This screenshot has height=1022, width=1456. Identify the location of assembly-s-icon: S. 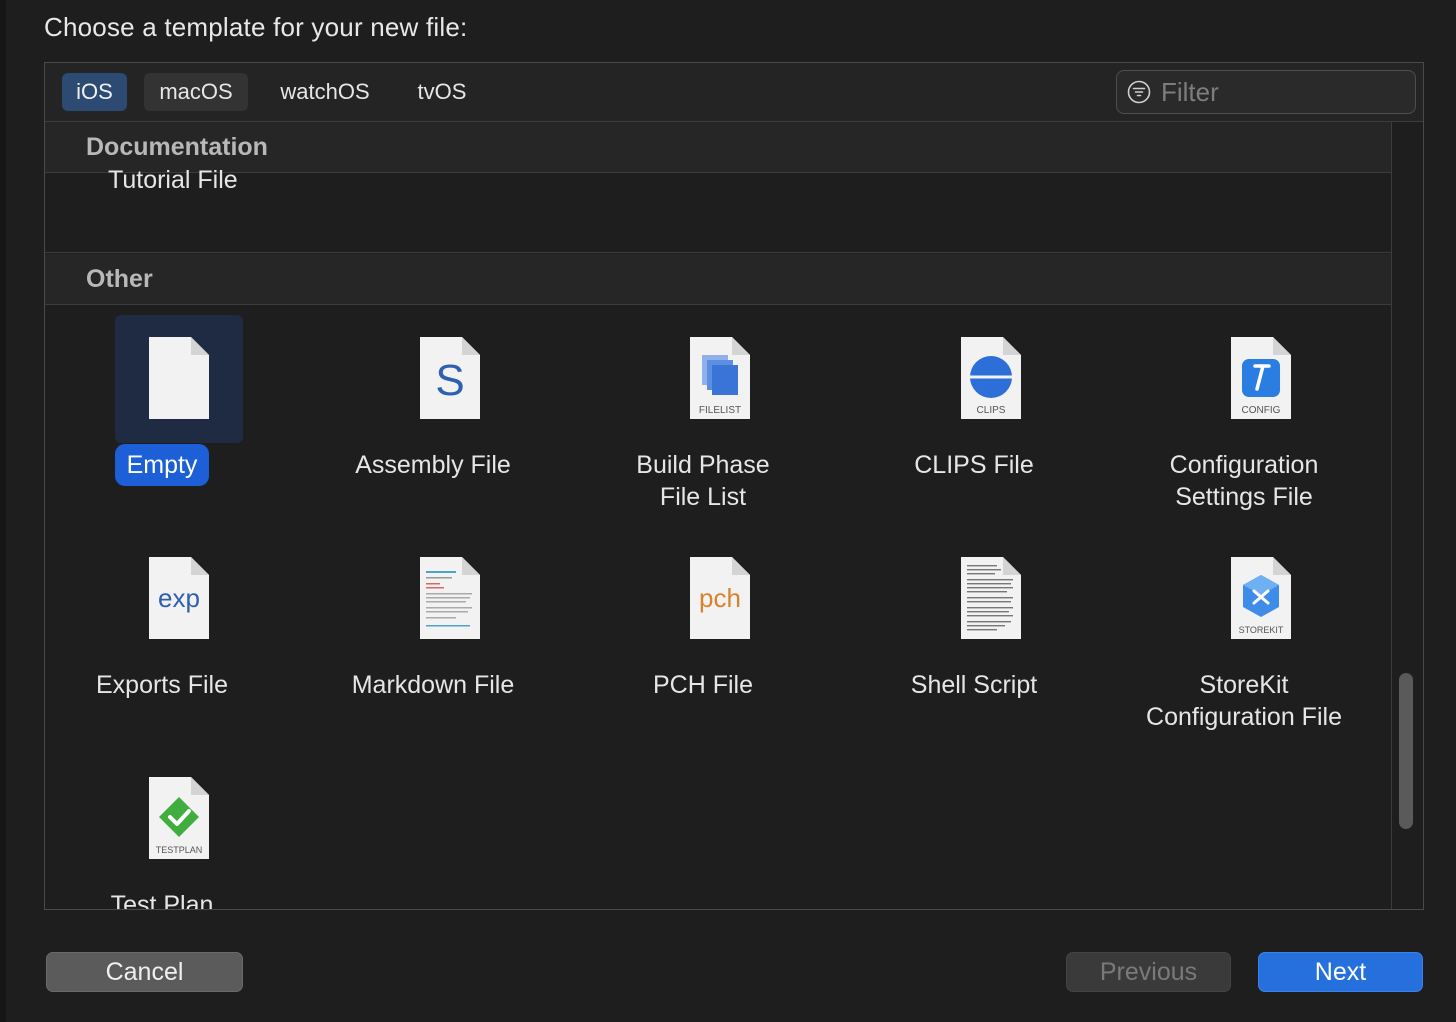
(450, 378).